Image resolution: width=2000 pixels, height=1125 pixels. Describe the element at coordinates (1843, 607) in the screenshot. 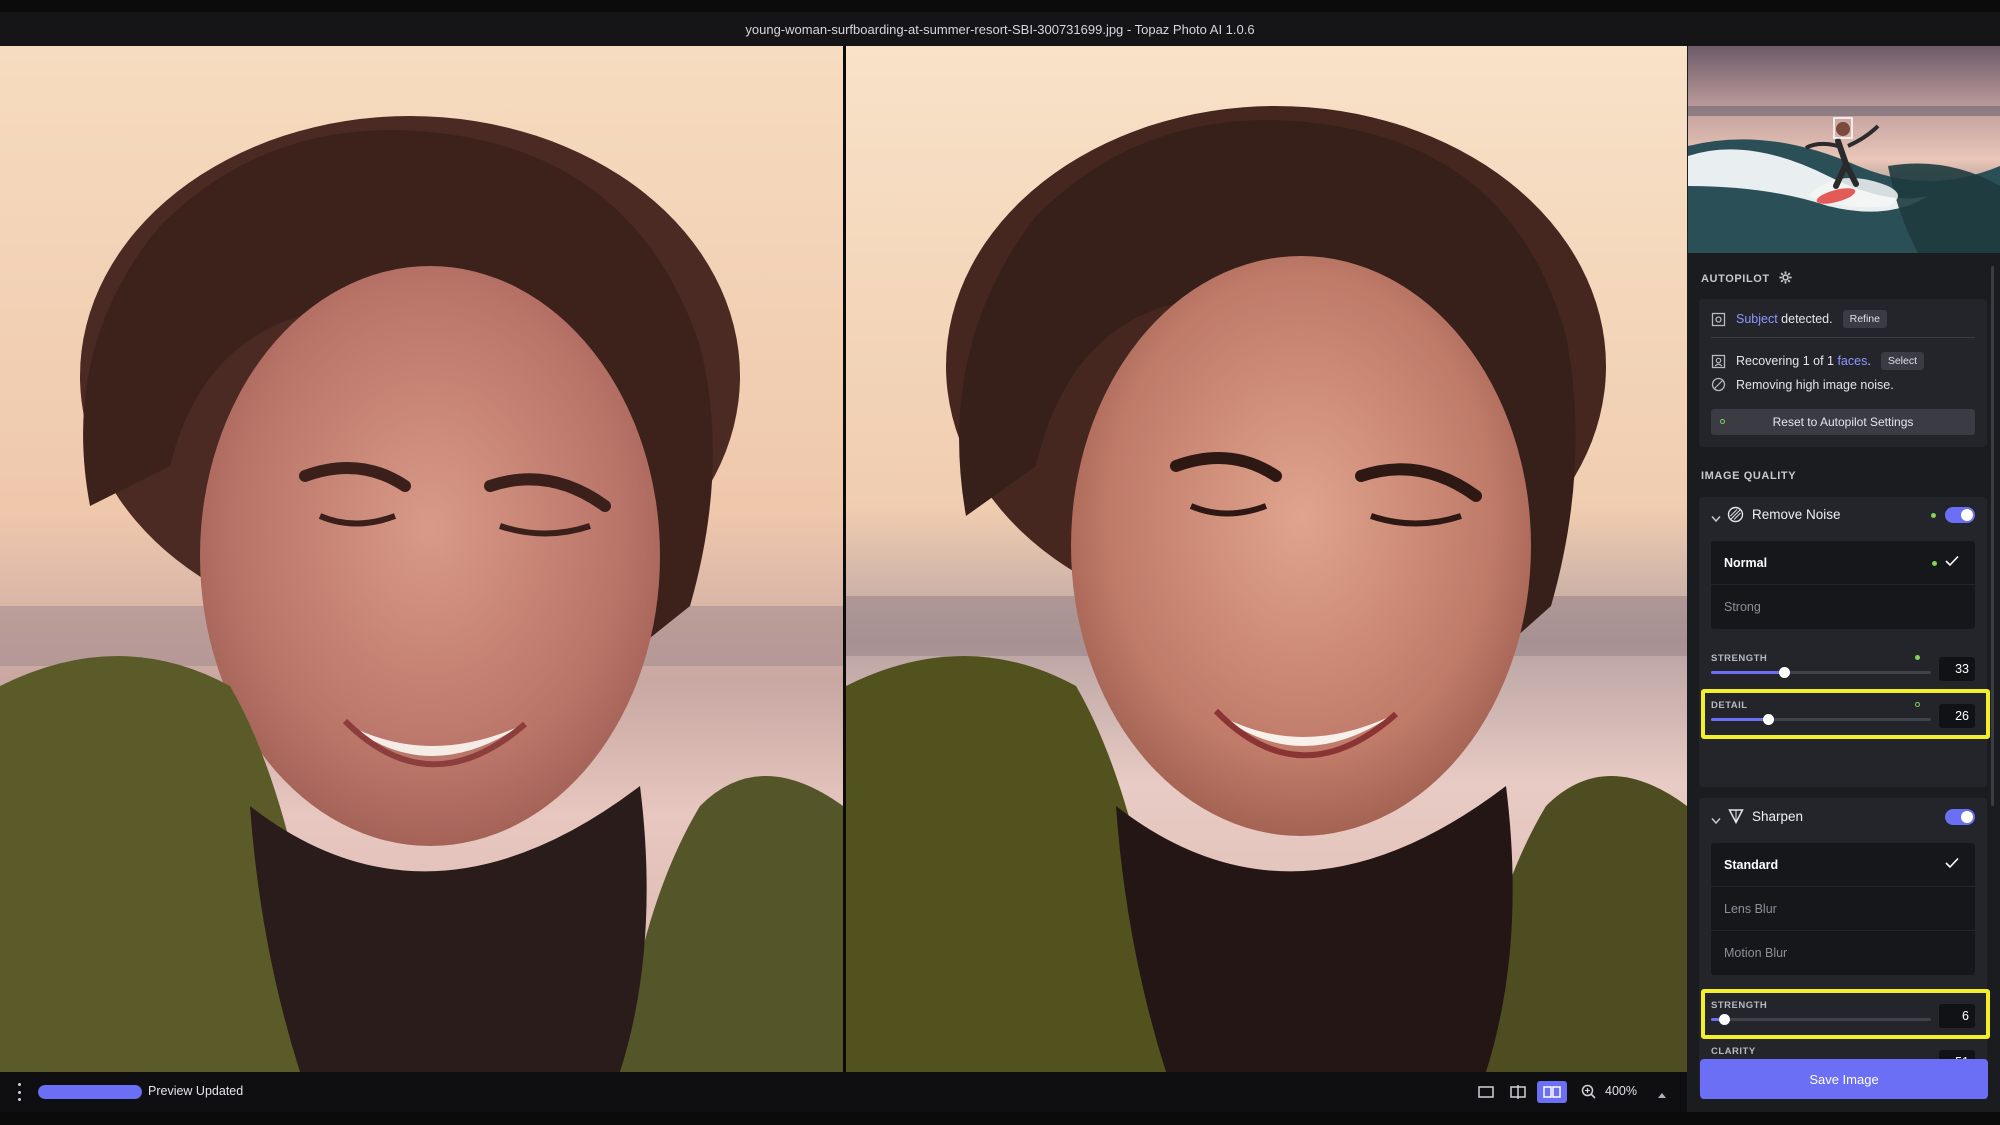

I see `remove-noise-option-strong: Strong` at that location.